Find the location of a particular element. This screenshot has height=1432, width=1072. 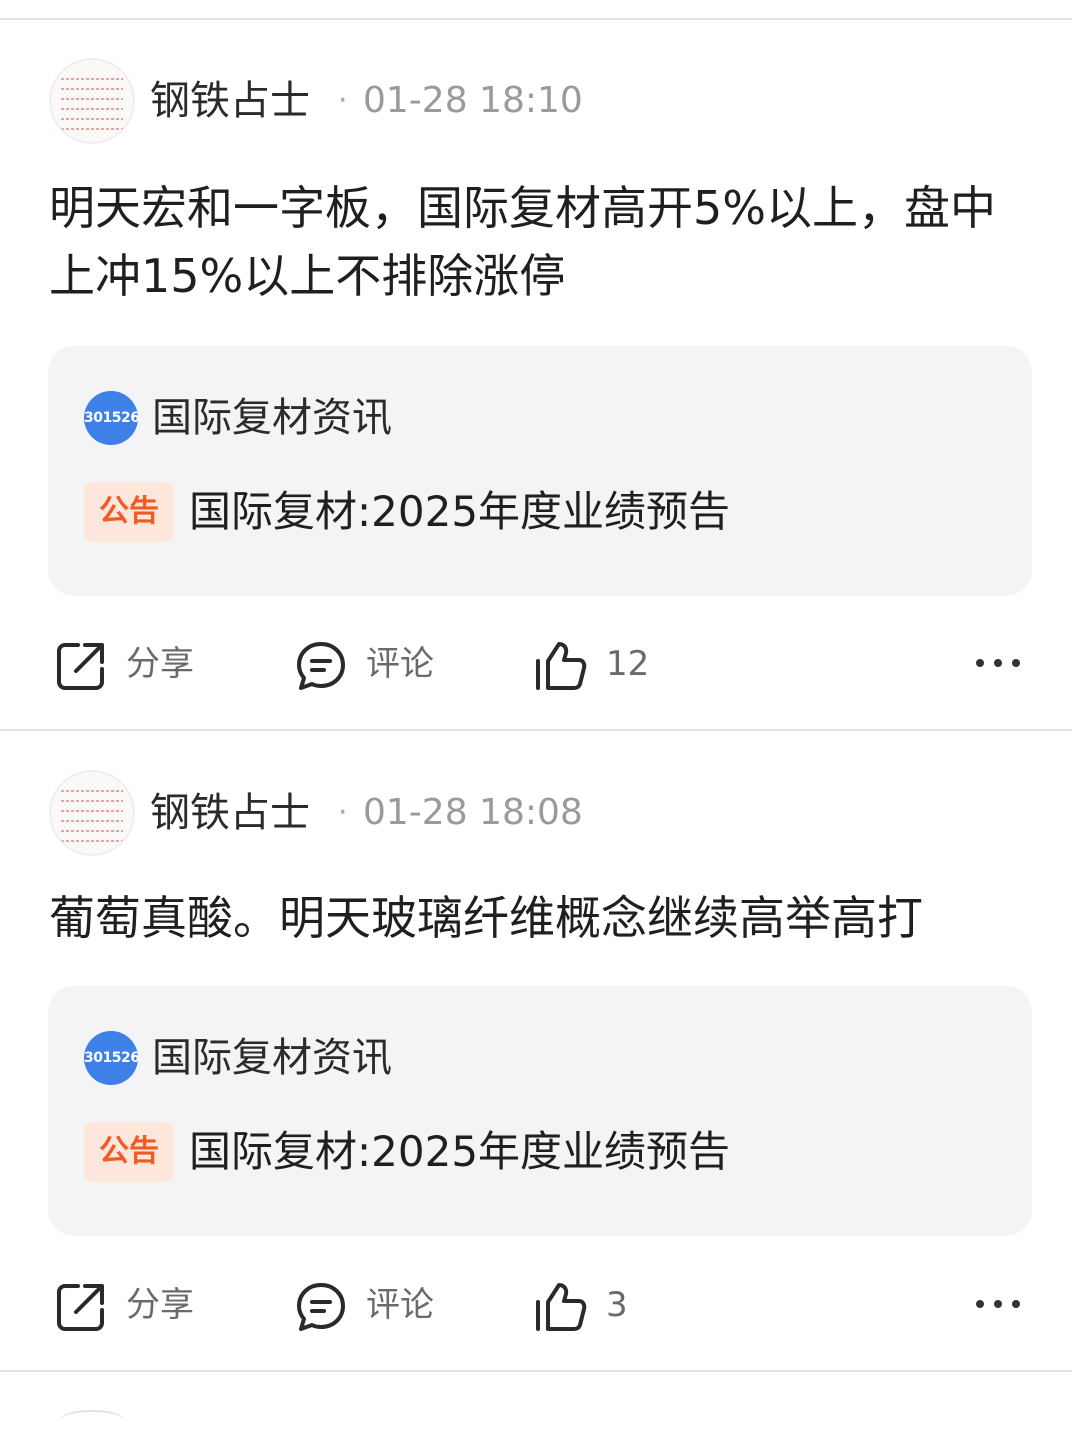

post-time: 01-28 18:10 is located at coordinates (473, 100).